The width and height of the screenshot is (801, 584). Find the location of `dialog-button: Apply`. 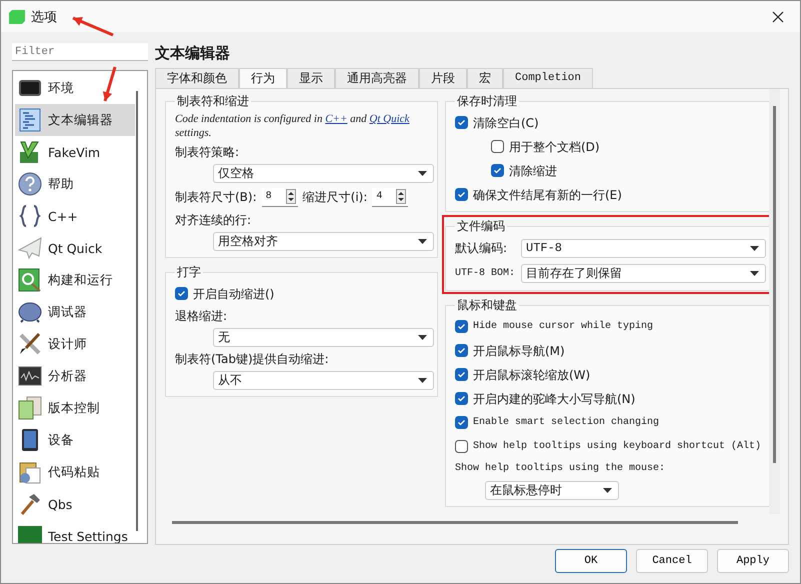

dialog-button: Apply is located at coordinates (753, 561).